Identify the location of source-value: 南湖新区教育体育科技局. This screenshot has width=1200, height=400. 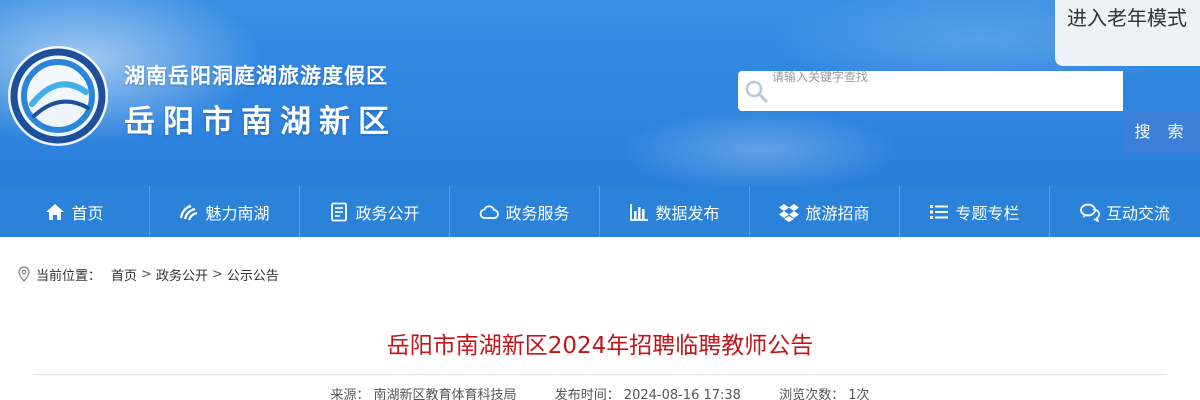
(445, 394).